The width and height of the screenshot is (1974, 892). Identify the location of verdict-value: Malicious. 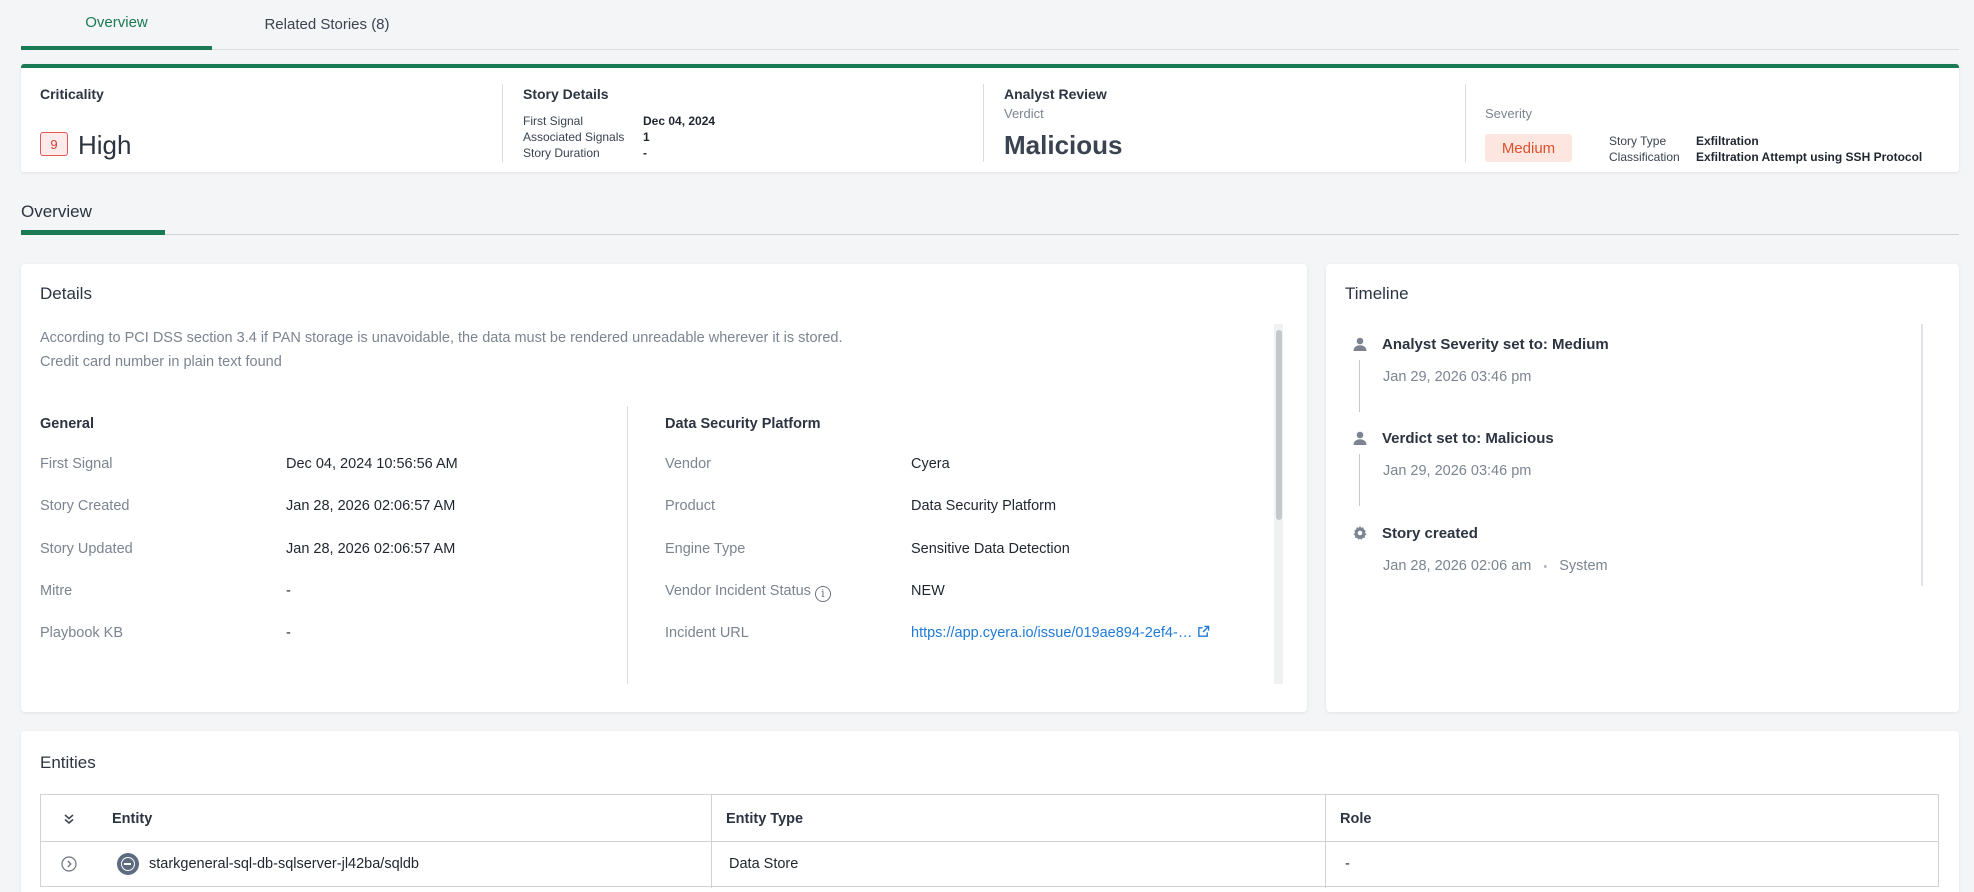
(1063, 145).